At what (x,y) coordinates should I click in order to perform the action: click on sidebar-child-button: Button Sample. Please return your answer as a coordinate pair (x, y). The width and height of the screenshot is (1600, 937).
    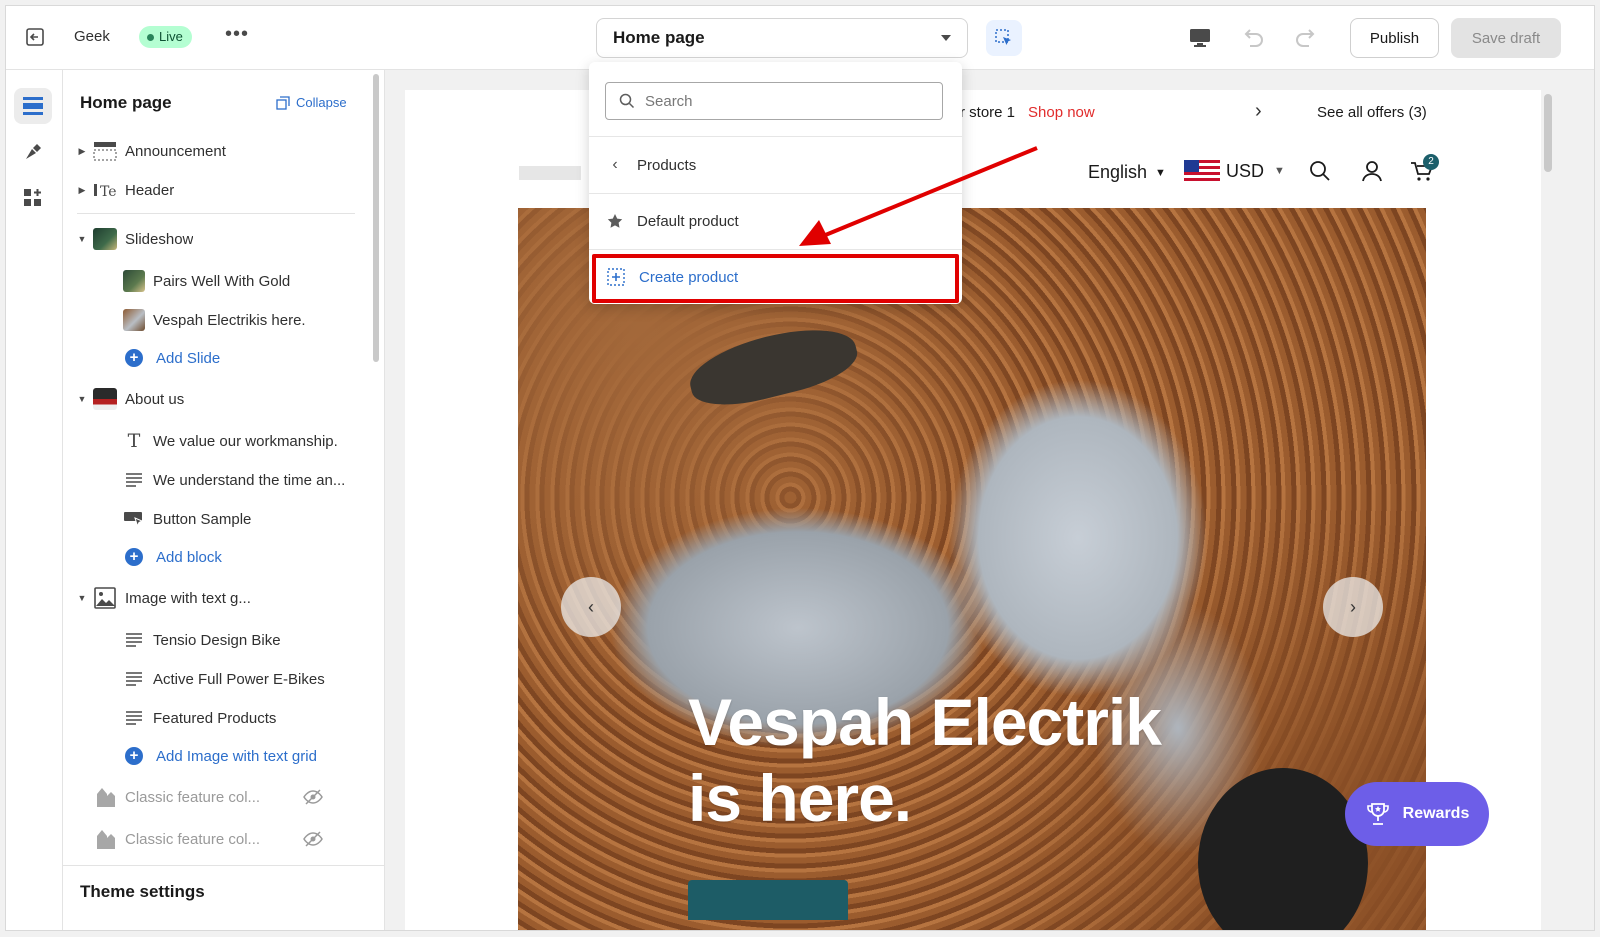
    Looking at the image, I should click on (213, 519).